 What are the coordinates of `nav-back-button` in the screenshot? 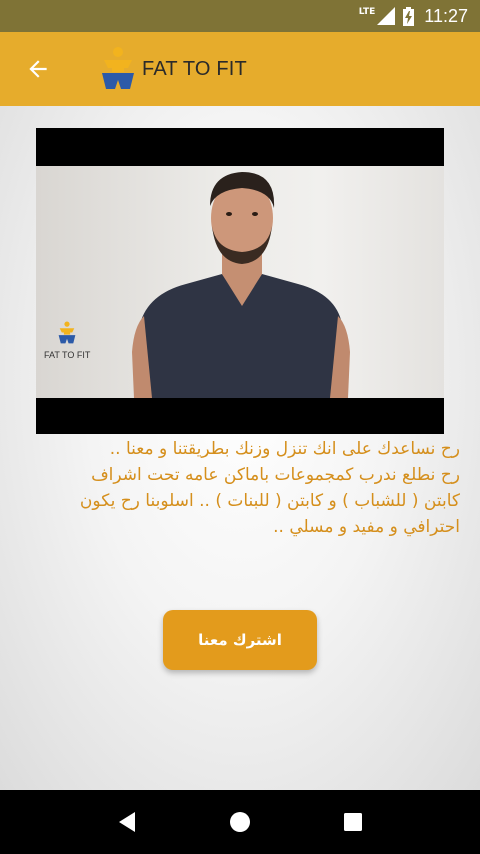 It's located at (127, 822).